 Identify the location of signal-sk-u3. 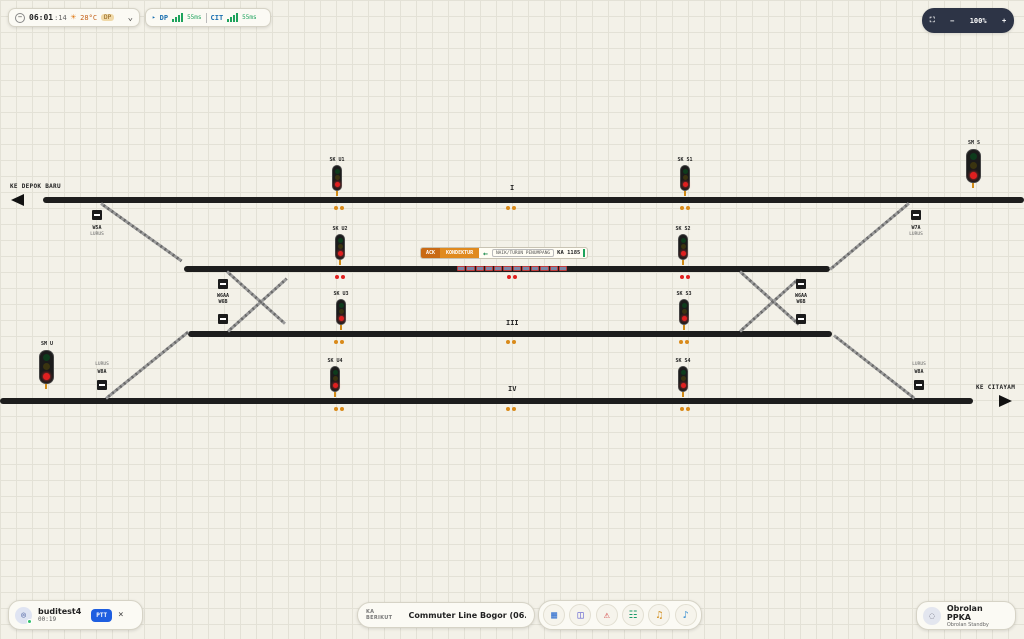
(341, 312).